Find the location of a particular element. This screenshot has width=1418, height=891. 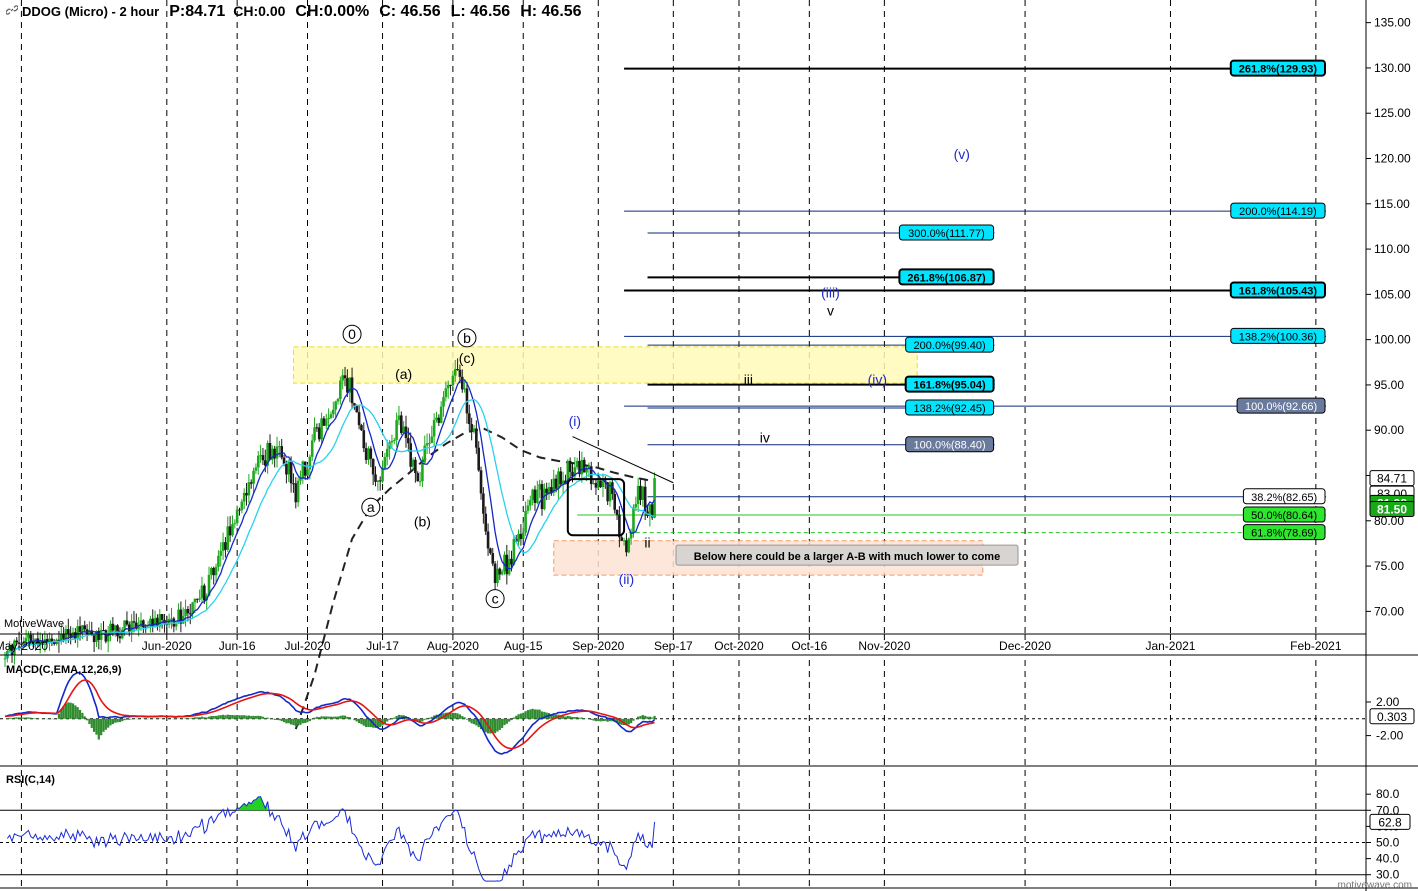

moving-averages is located at coordinates (330, 519).